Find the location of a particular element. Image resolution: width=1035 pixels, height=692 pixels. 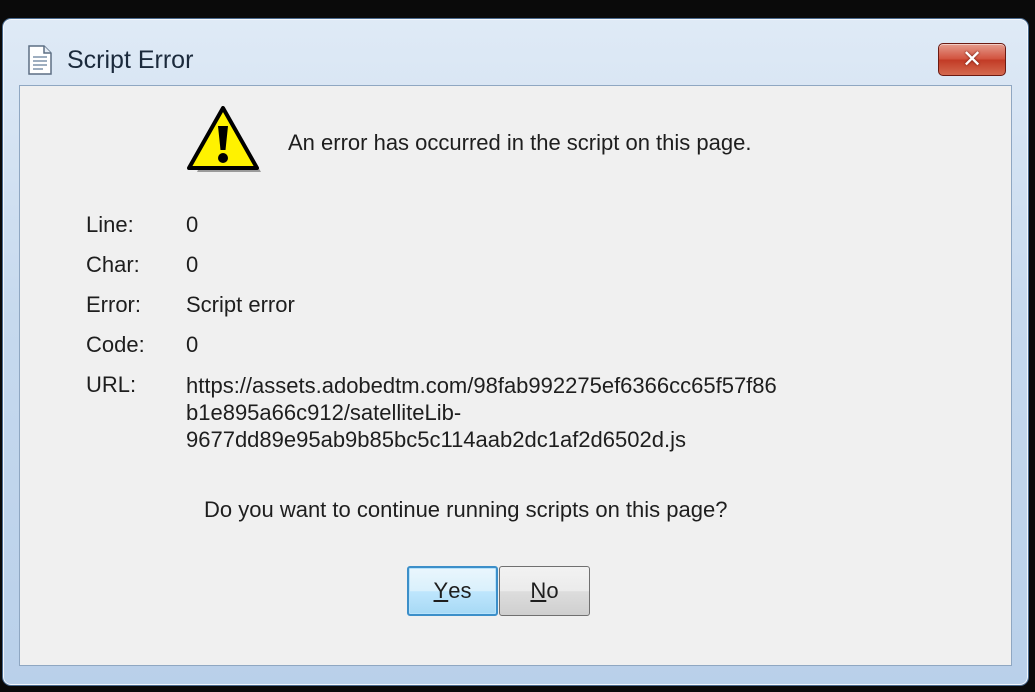

window-title: Script Error is located at coordinates (130, 60).